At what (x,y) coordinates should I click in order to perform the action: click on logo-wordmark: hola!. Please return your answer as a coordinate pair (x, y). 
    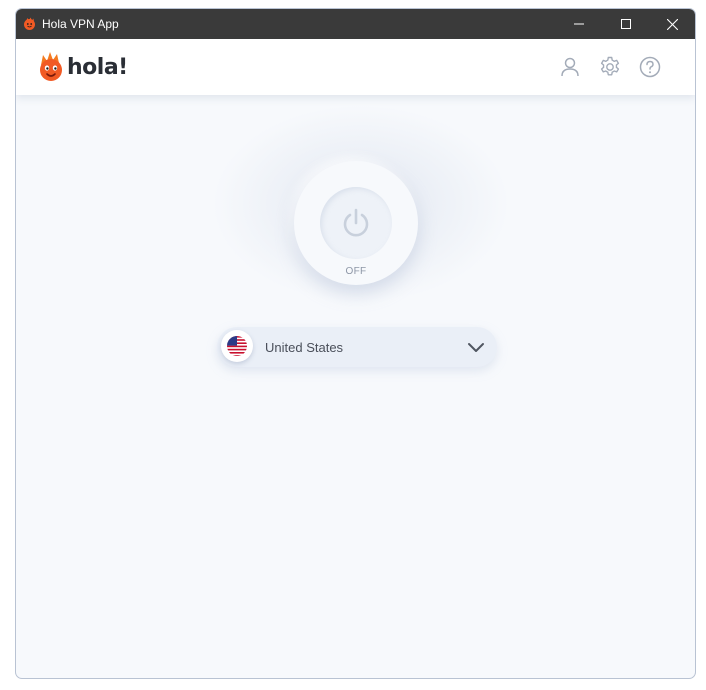
    Looking at the image, I should click on (97, 67).